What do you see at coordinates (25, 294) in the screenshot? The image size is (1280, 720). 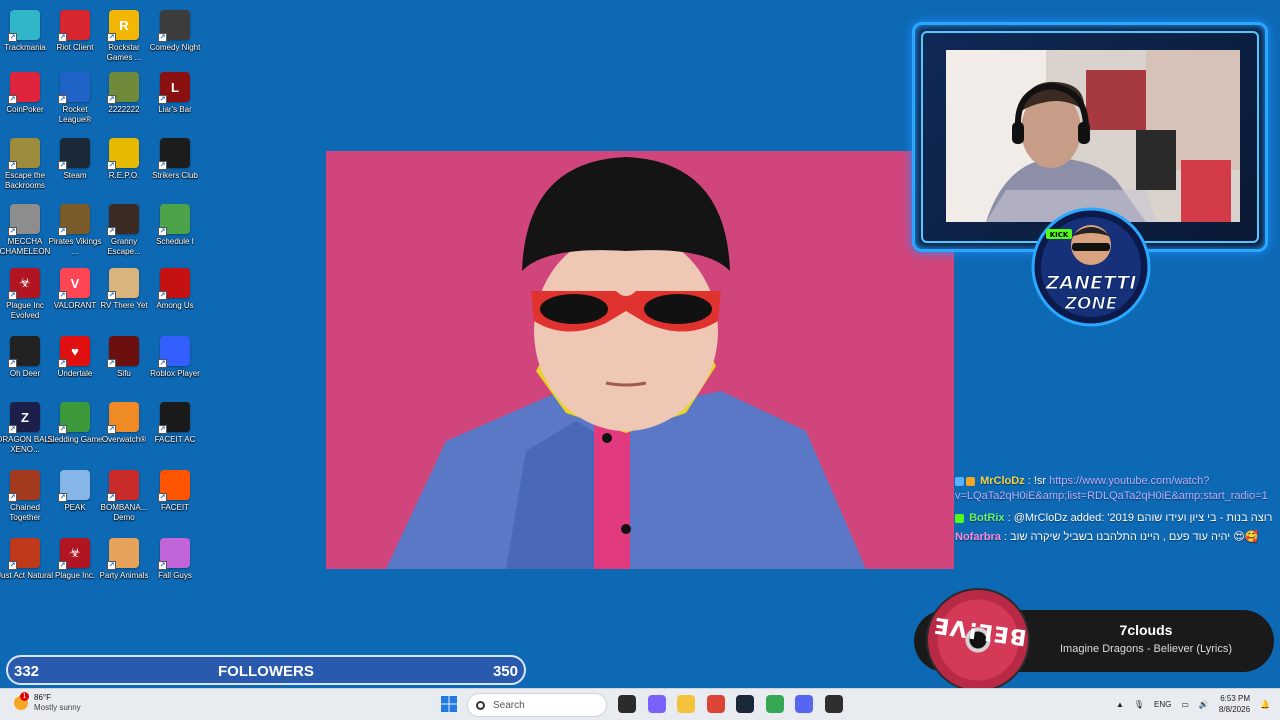 I see `desktop-icon: ☣ ↗ Plague Inc Evolved` at bounding box center [25, 294].